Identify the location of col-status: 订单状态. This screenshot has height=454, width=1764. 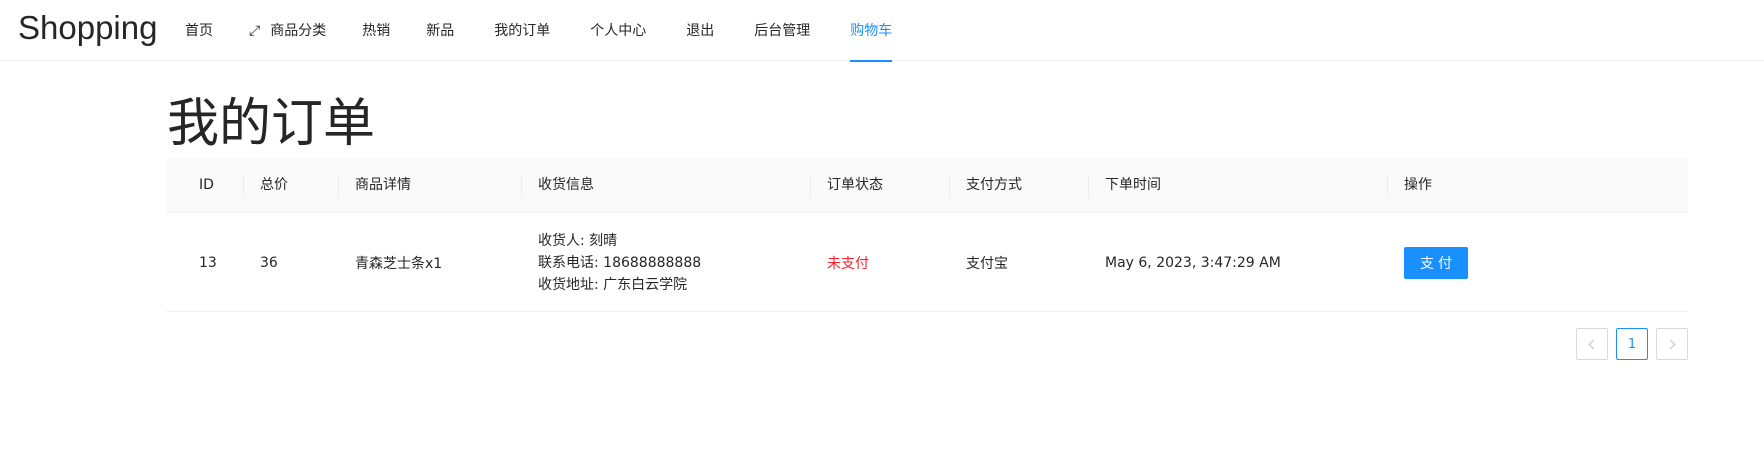
(855, 185).